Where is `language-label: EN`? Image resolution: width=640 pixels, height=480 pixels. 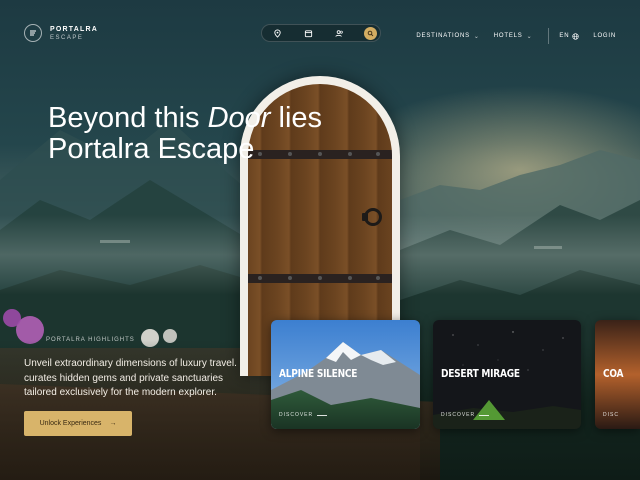
language-label: EN is located at coordinates (564, 36).